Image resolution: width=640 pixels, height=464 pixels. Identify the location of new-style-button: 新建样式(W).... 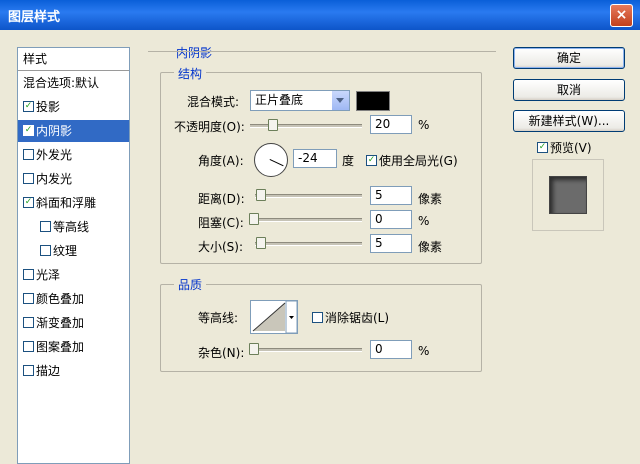
(569, 121).